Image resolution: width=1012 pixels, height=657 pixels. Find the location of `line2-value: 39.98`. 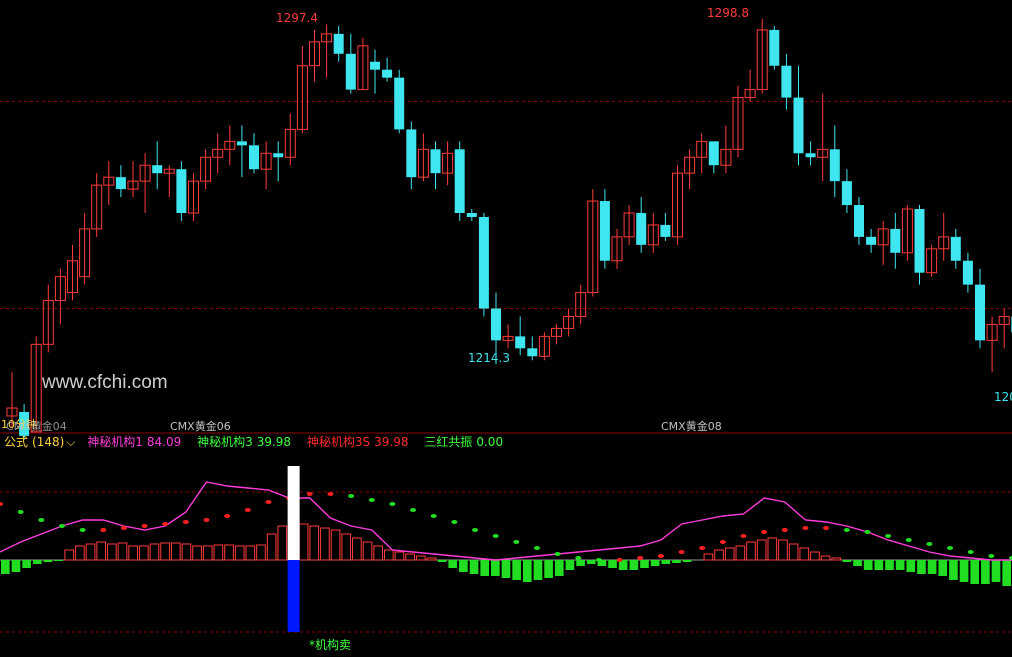

line2-value: 39.98 is located at coordinates (274, 442).